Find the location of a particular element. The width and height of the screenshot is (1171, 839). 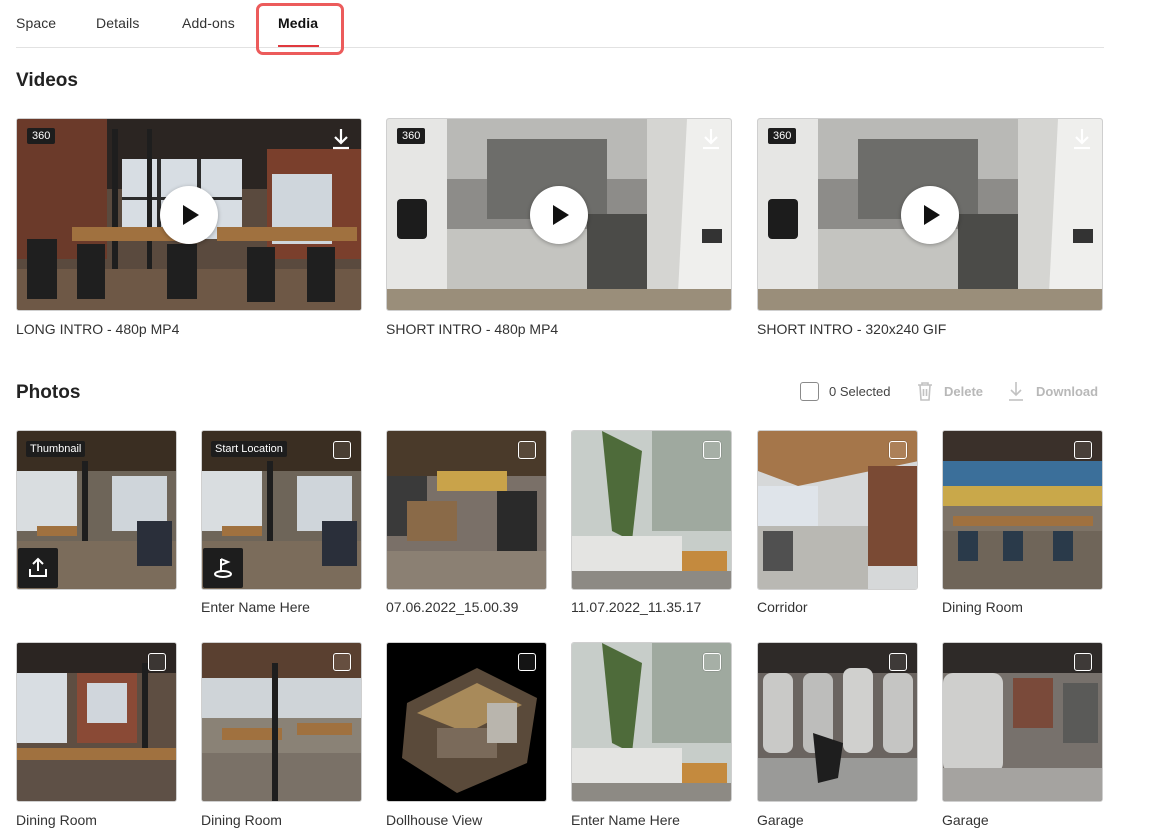

tab-details: Details is located at coordinates (118, 23).